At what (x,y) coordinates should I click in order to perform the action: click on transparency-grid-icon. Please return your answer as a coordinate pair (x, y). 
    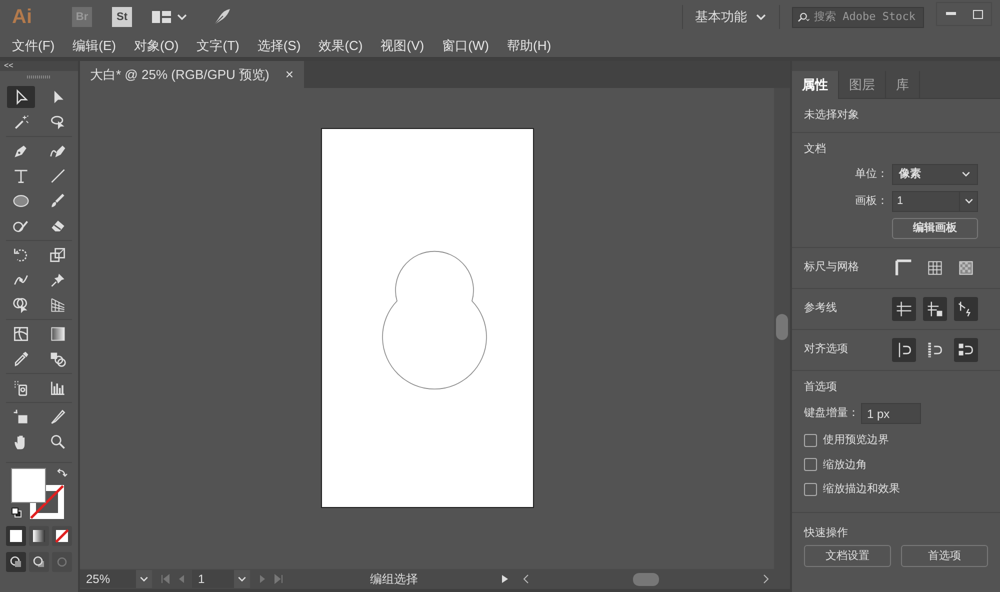
    Looking at the image, I should click on (966, 267).